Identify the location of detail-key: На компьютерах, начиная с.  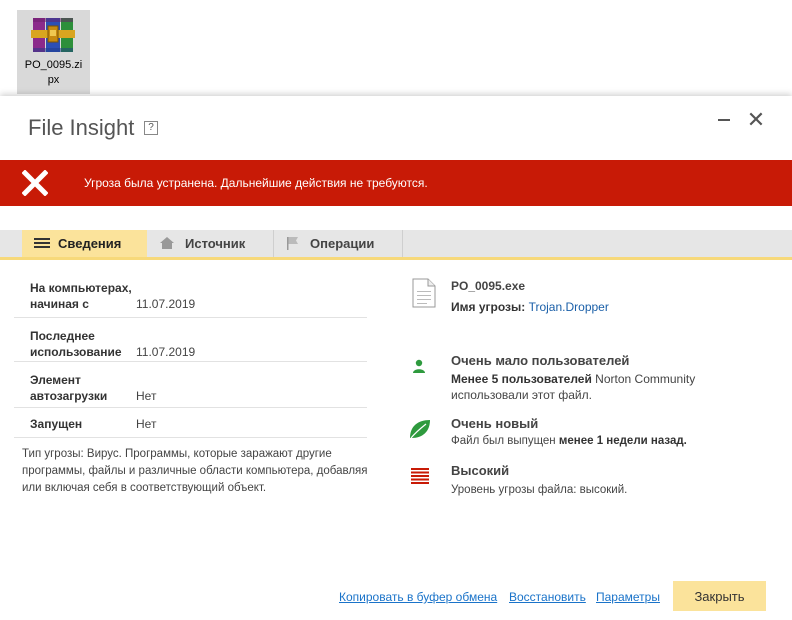
(81, 296).